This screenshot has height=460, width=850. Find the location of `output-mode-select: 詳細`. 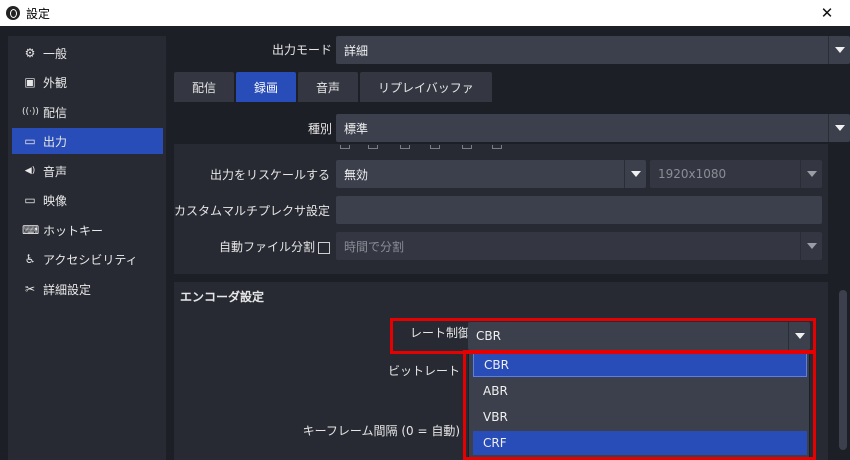

output-mode-select: 詳細 is located at coordinates (593, 50).